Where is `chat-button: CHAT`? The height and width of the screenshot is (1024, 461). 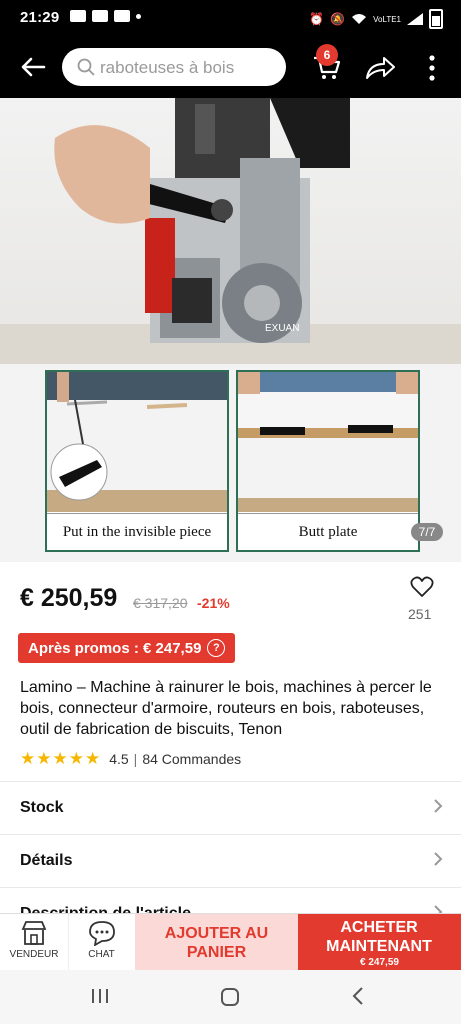 chat-button: CHAT is located at coordinates (101, 942).